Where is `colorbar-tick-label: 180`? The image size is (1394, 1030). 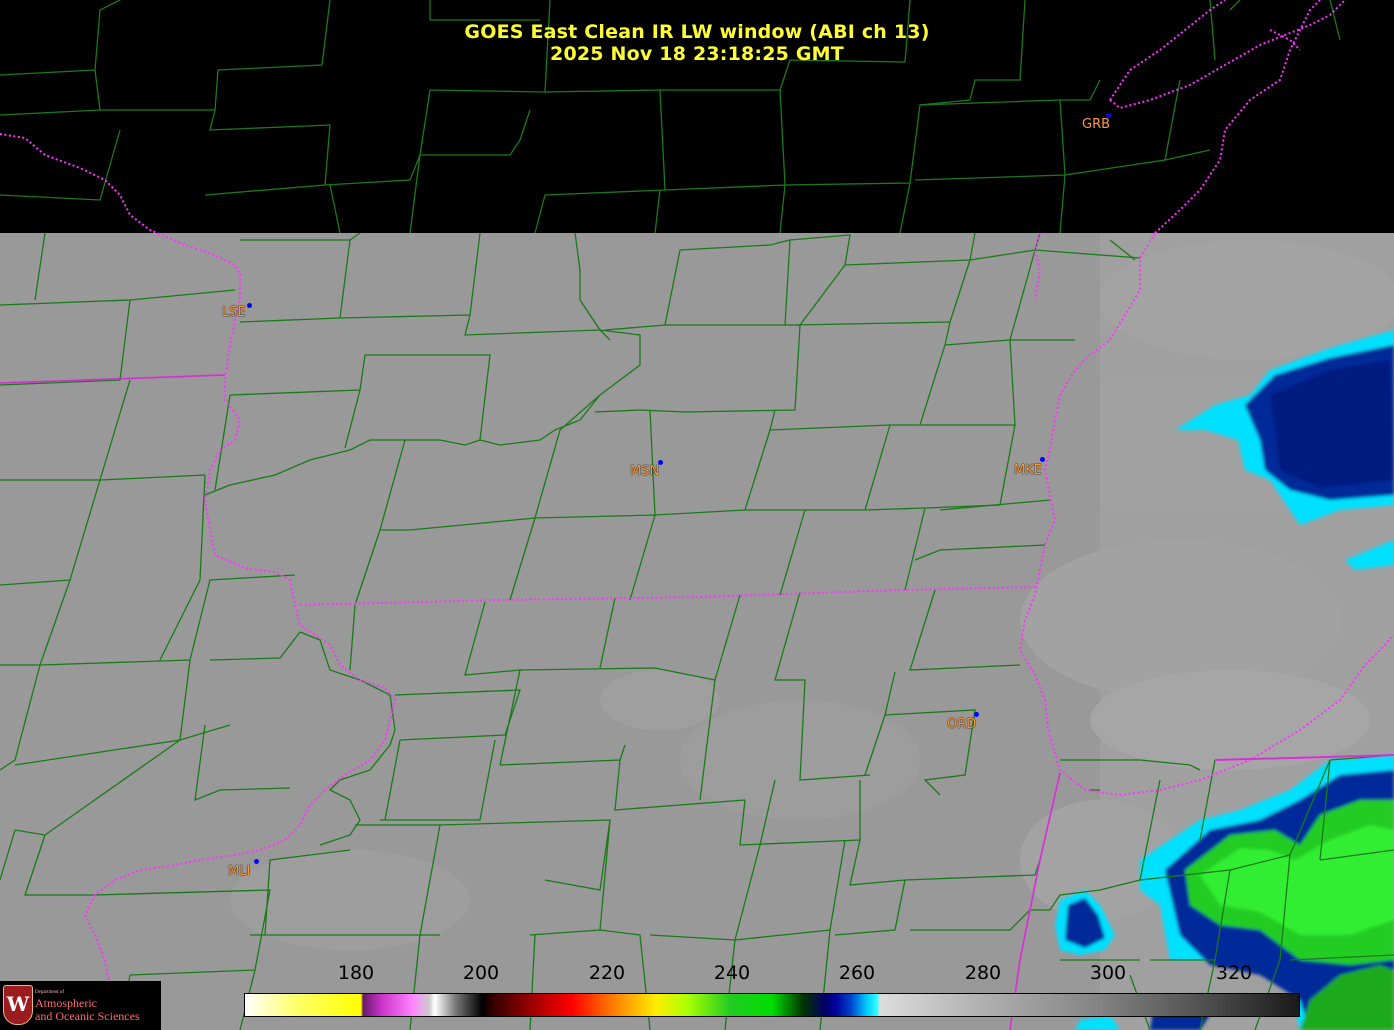
colorbar-tick-label: 180 is located at coordinates (356, 973).